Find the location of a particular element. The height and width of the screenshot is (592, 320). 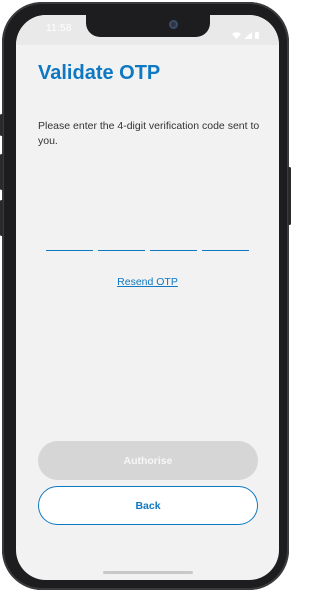

authorise-button: Authorise is located at coordinates (148, 460).